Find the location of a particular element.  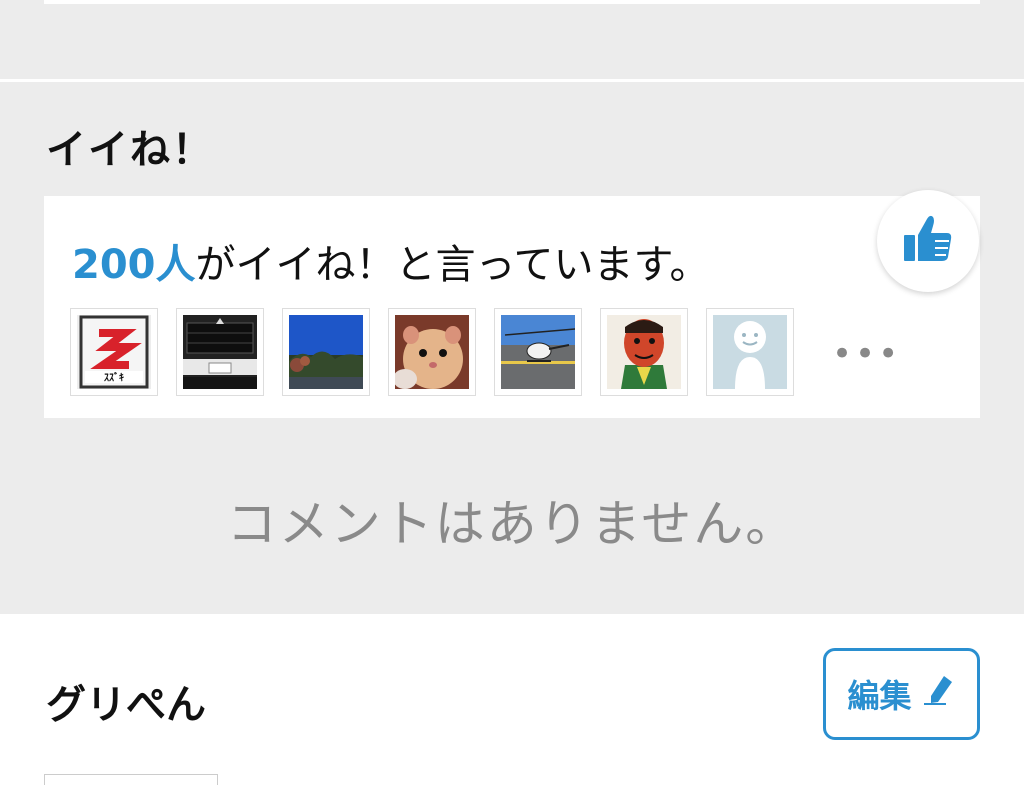

svg-text: ｽｽﾞｷ is located at coordinates (114, 377).